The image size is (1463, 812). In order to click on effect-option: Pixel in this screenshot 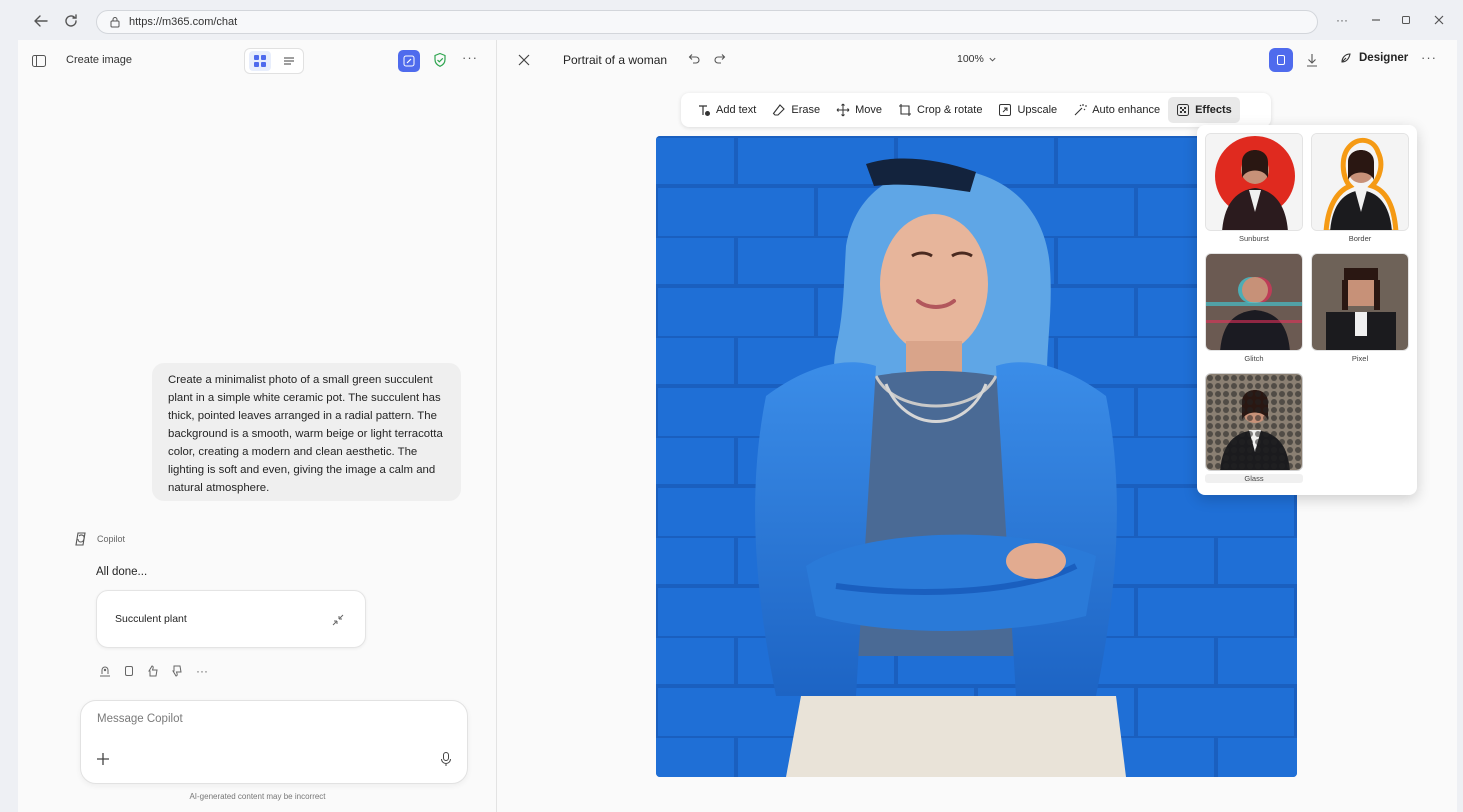, I will do `click(1360, 308)`.